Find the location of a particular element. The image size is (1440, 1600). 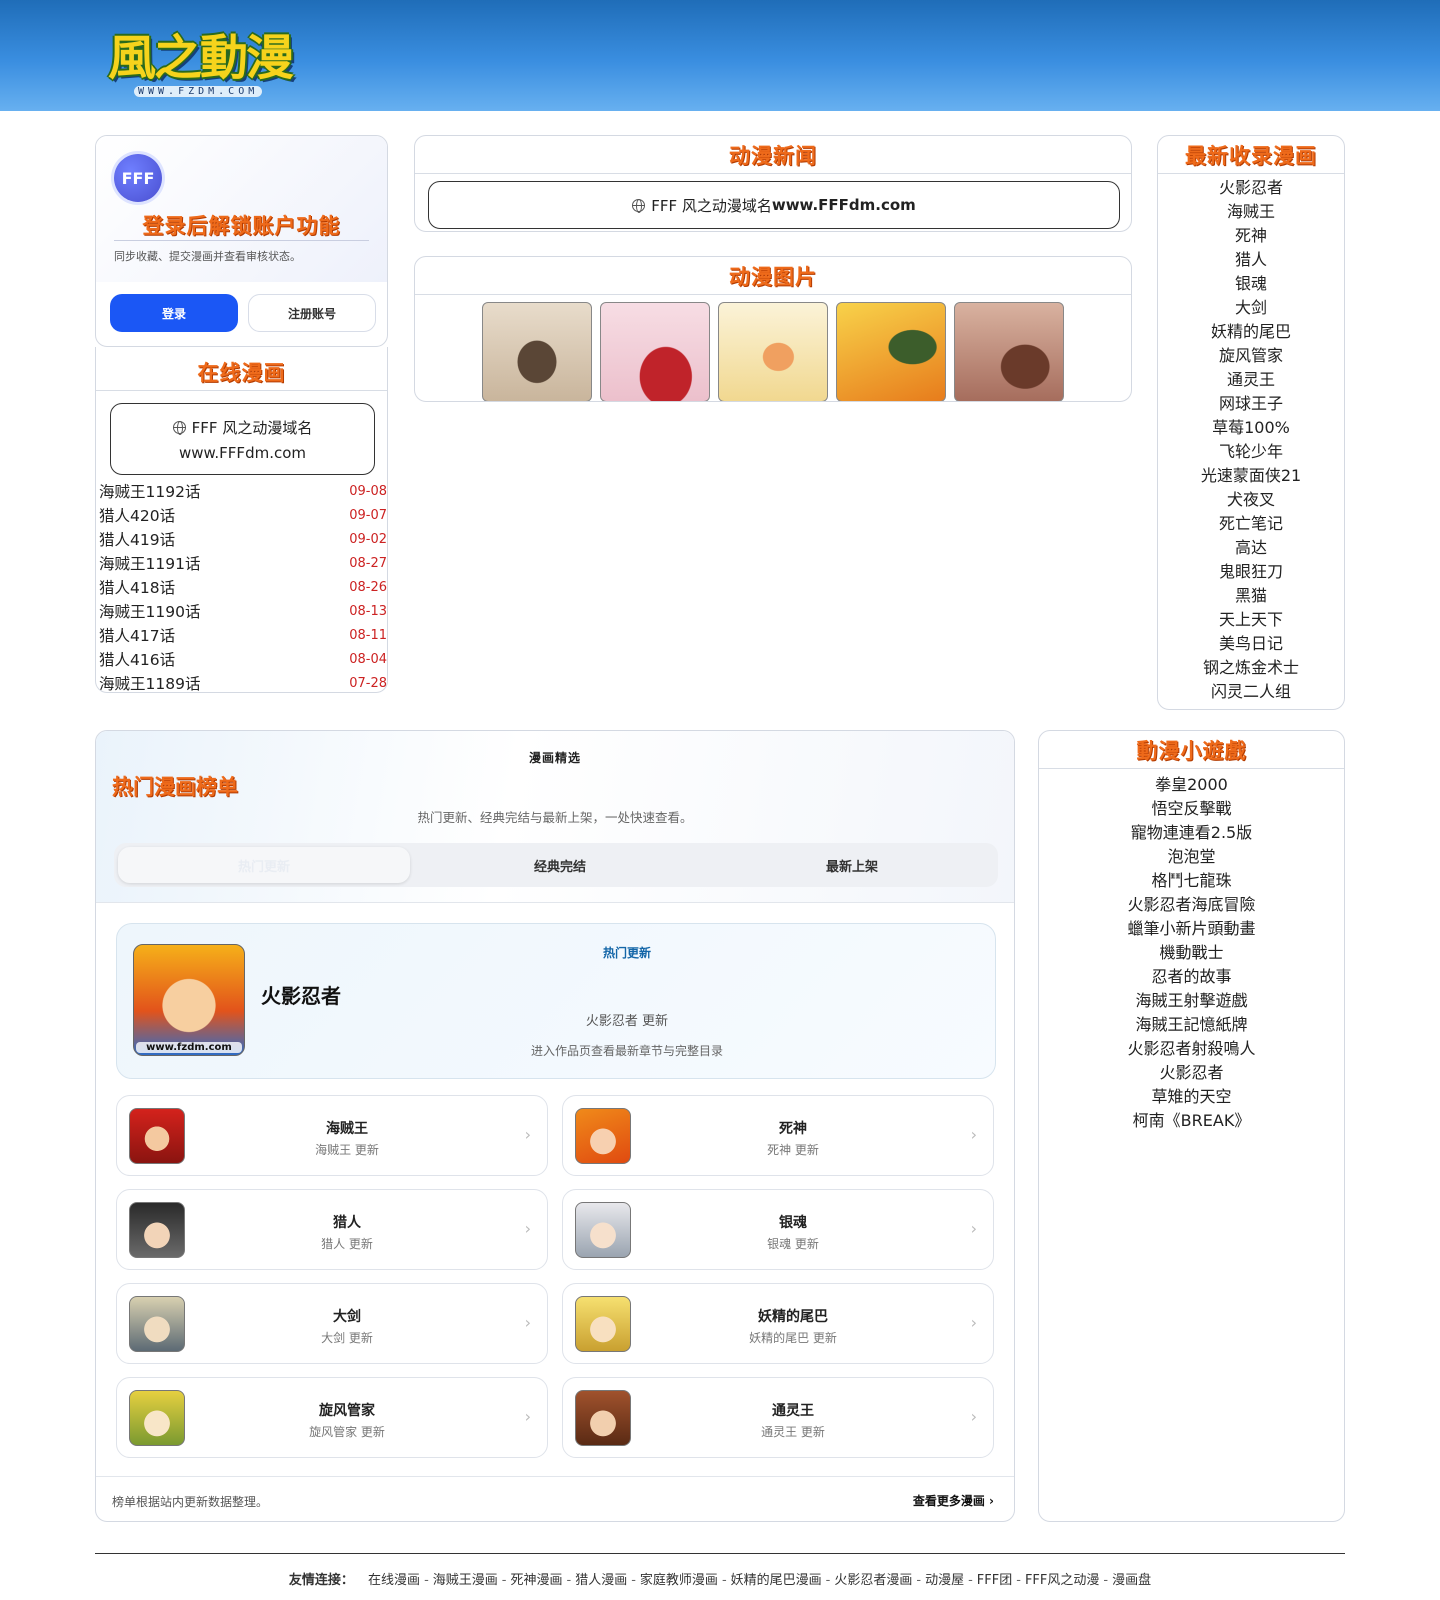

pictures-title: 动漫图片 is located at coordinates (773, 276).